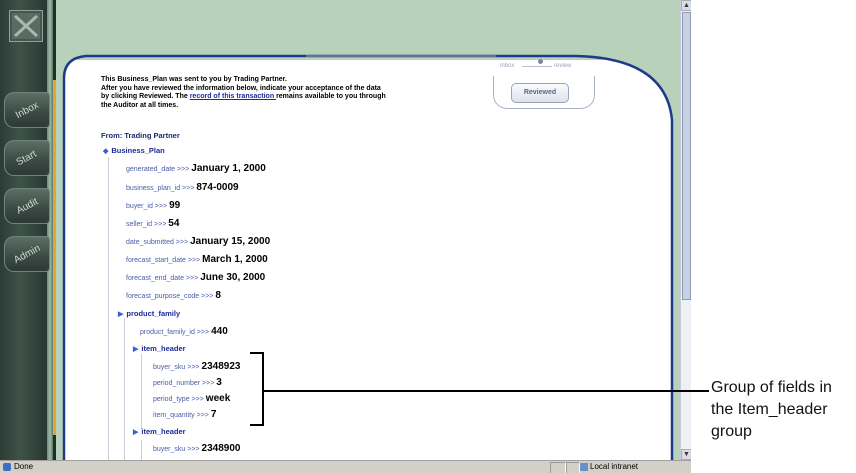 This screenshot has height=473, width=856. I want to click on field-row: forecast_purpose_code >>> 8, so click(173, 295).